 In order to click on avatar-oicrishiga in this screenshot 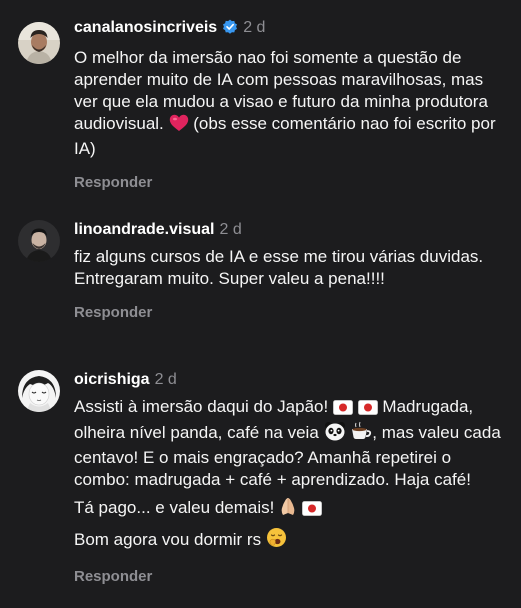, I will do `click(39, 391)`.